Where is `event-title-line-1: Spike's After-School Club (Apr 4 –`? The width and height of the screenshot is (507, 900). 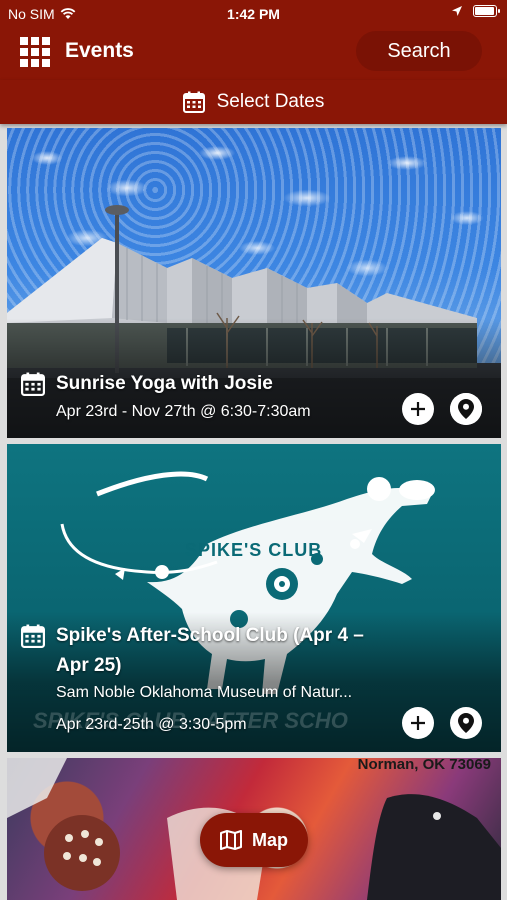 event-title-line-1: Spike's After-School Club (Apr 4 – is located at coordinates (210, 635).